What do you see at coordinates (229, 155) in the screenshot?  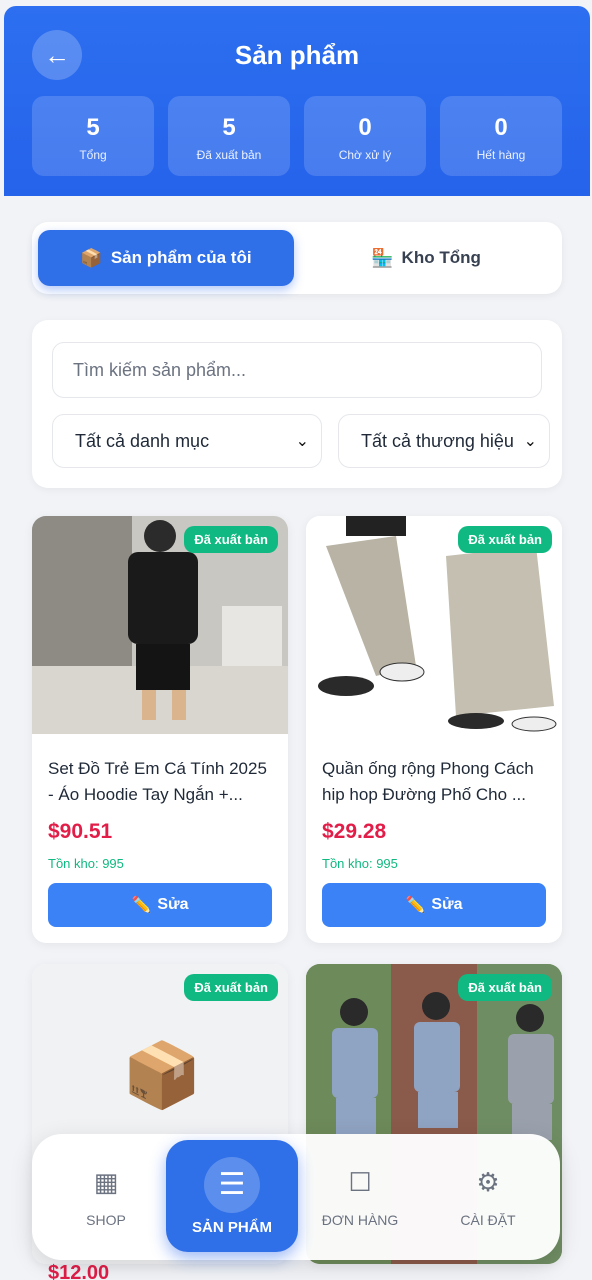 I see `stat-label: Đã xuất bản` at bounding box center [229, 155].